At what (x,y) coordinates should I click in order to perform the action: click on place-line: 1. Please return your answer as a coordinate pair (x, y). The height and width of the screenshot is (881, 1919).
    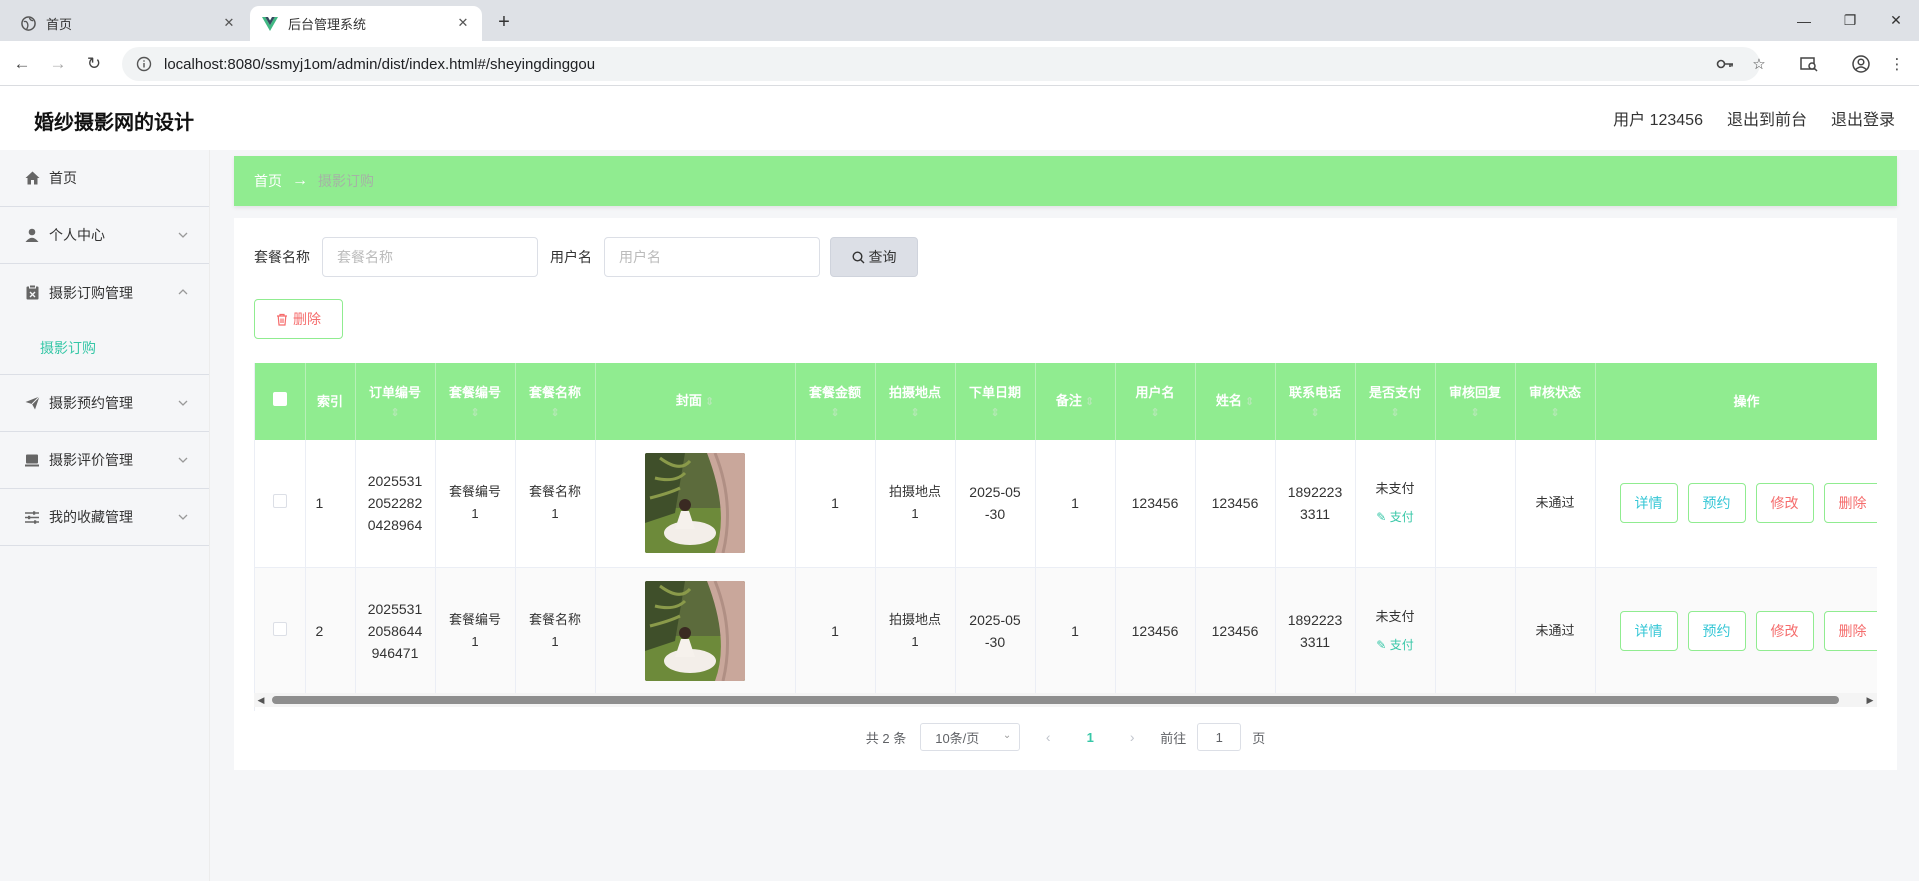
    Looking at the image, I should click on (915, 514).